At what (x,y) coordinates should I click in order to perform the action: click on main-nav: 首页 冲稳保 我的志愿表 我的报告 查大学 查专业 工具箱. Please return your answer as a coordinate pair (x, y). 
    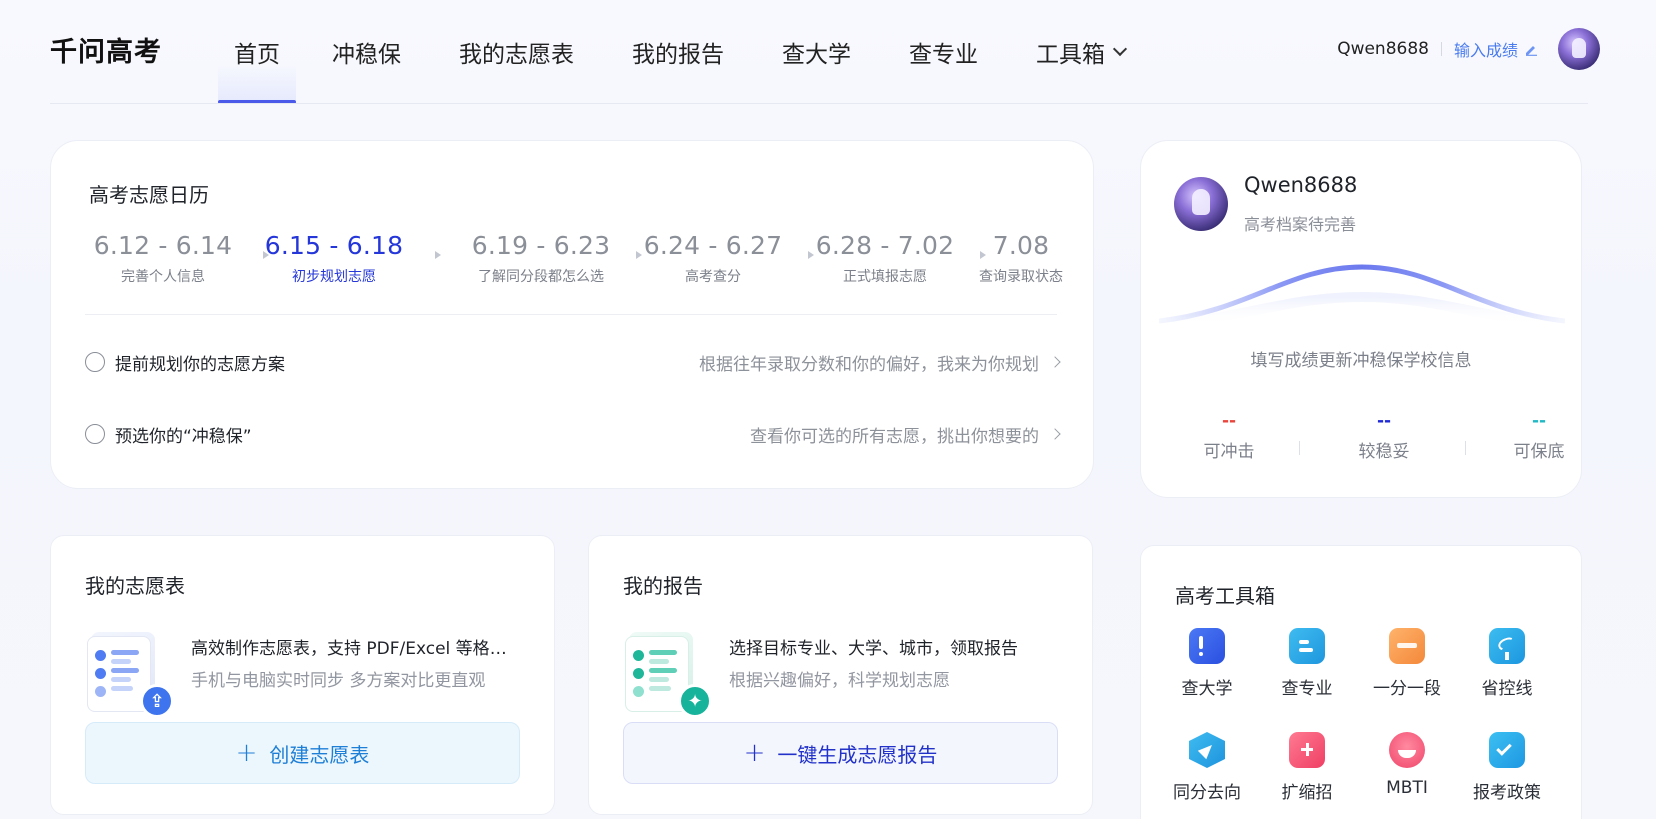
    Looking at the image, I should click on (673, 52).